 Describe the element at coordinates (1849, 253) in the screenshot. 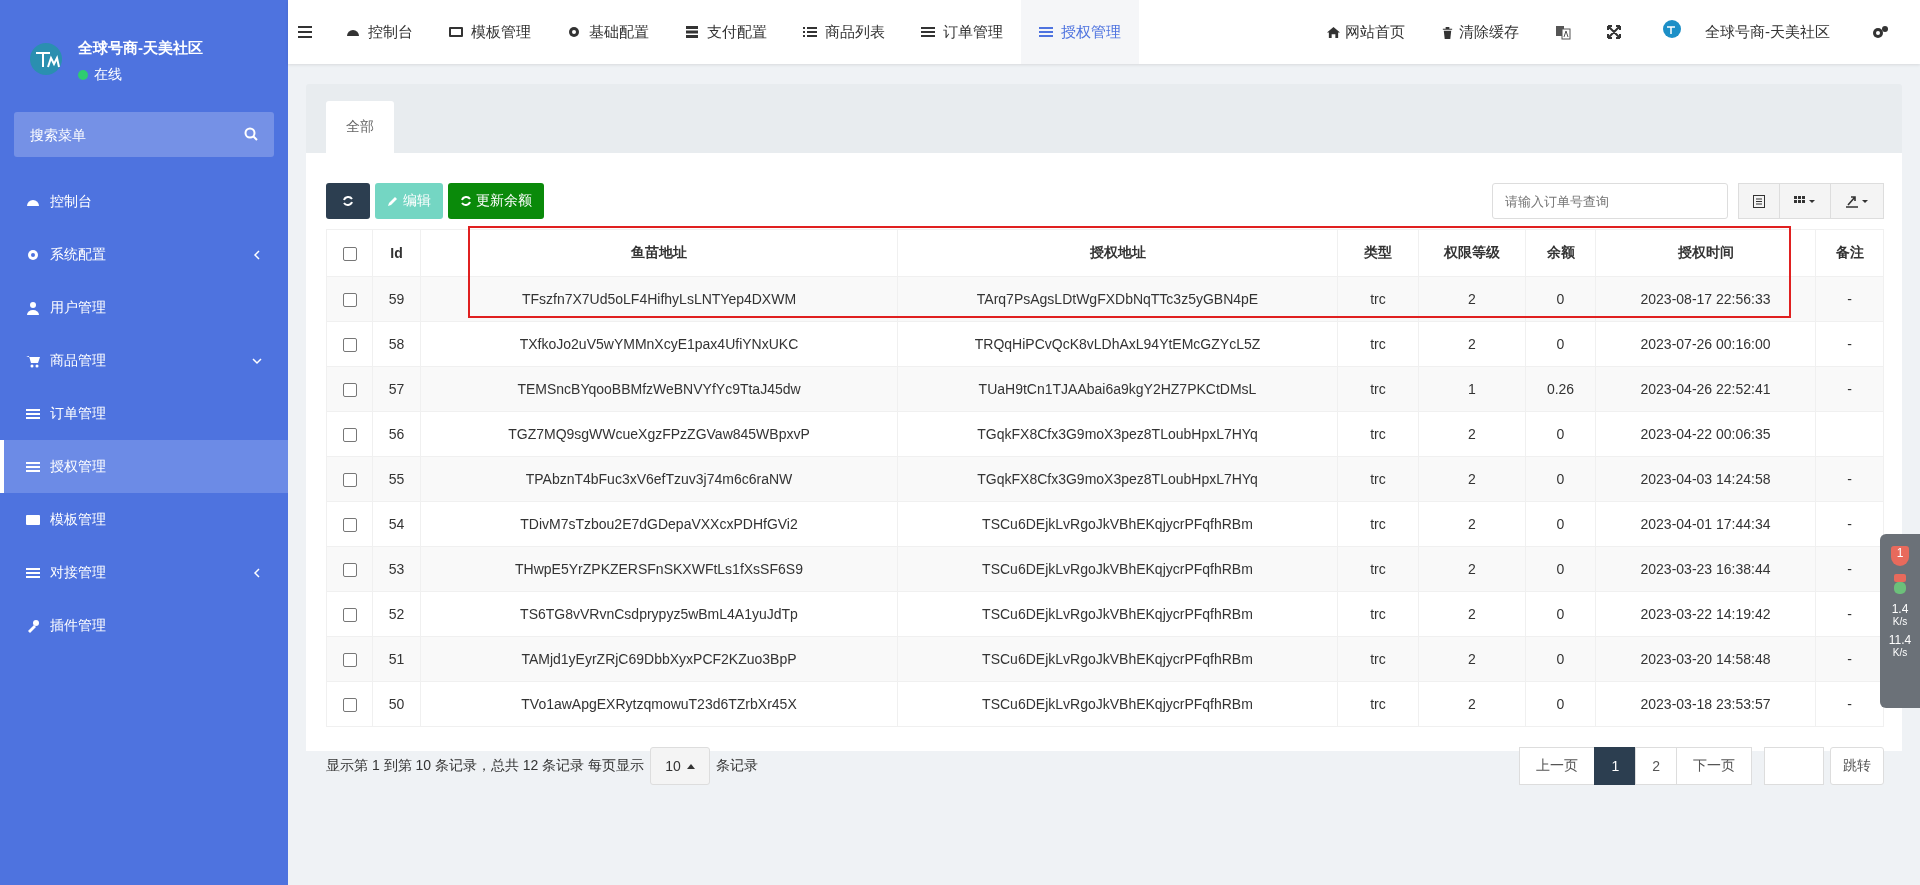

I see `column-header: 备注` at that location.